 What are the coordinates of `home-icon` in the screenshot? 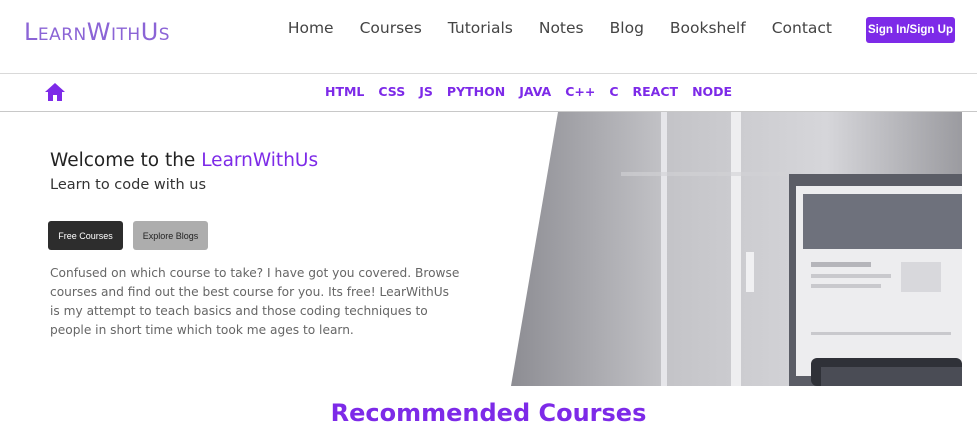 It's located at (55, 92).